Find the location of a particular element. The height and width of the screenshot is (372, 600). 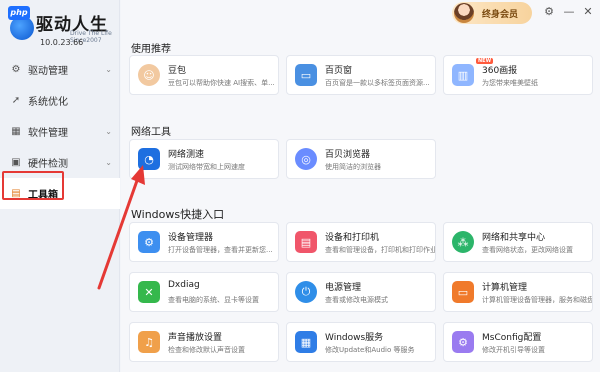

card-title: 百页窗 is located at coordinates (339, 71).